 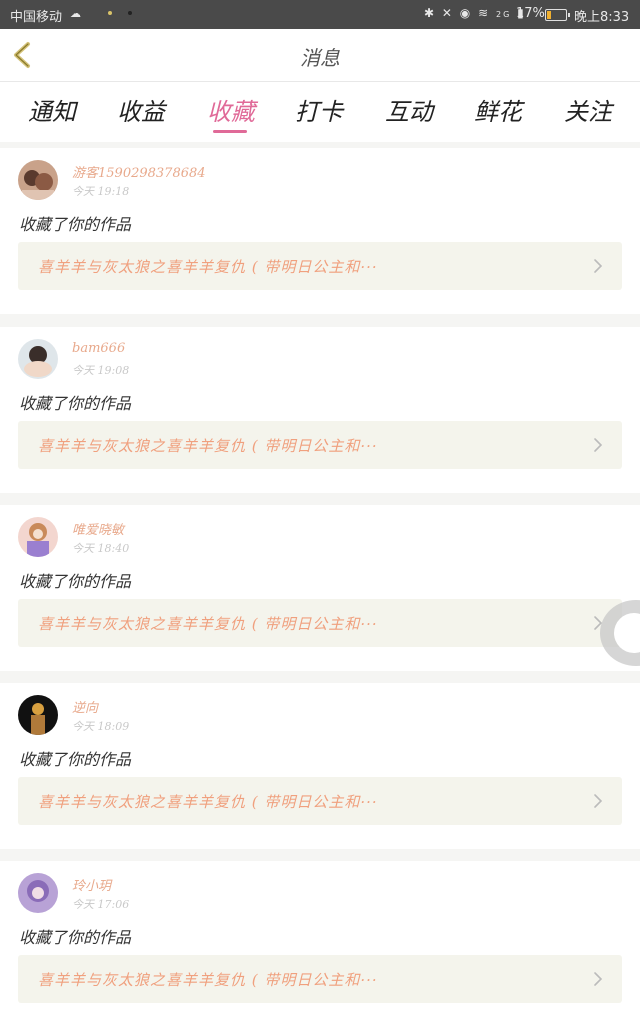 I want to click on cloud-icon: ☁, so click(x=75, y=13).